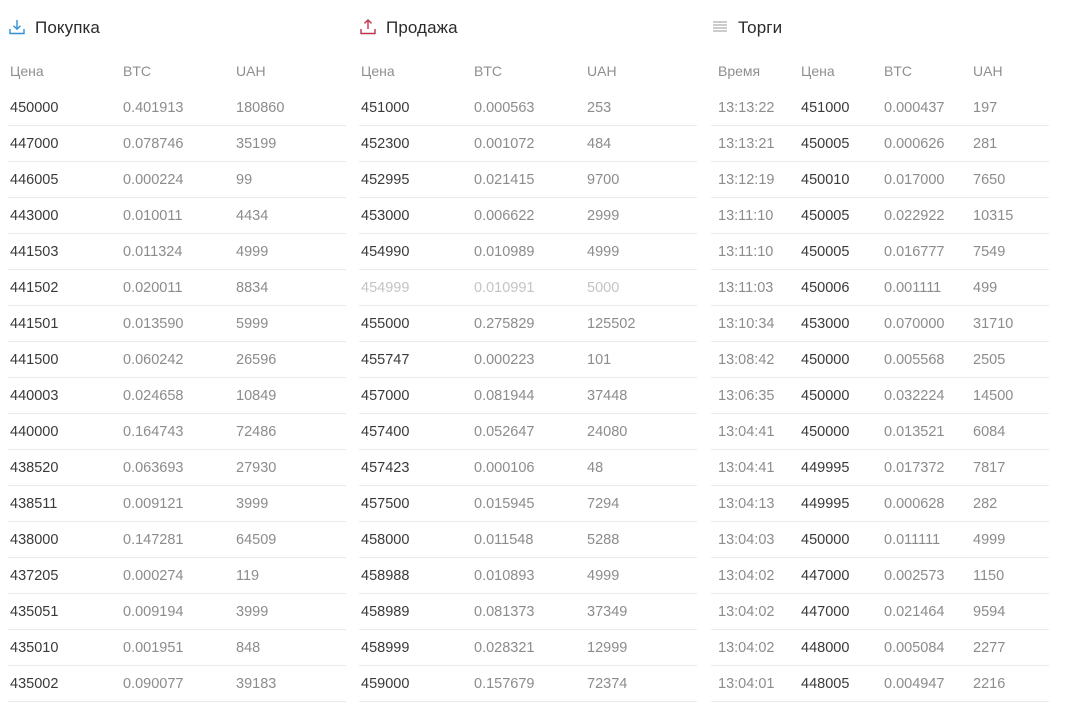  Describe the element at coordinates (528, 288) in the screenshot. I see `table-row: 454999 0.010991 5000` at that location.